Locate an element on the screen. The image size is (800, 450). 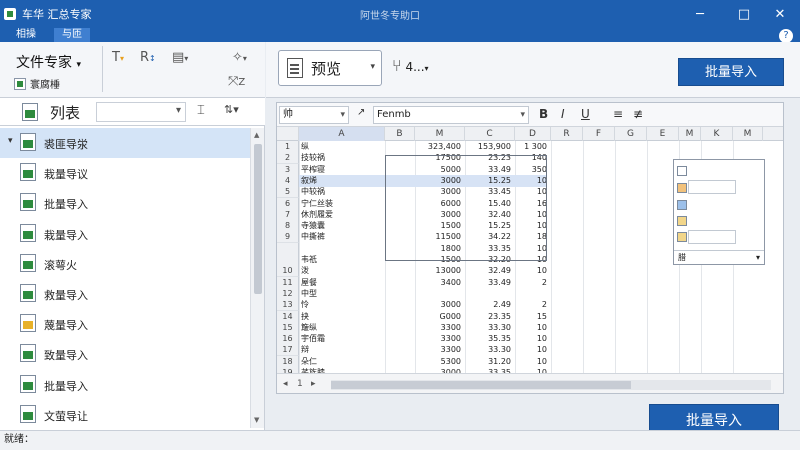
cell: 休剂履爱 is located at coordinates (343, 215).